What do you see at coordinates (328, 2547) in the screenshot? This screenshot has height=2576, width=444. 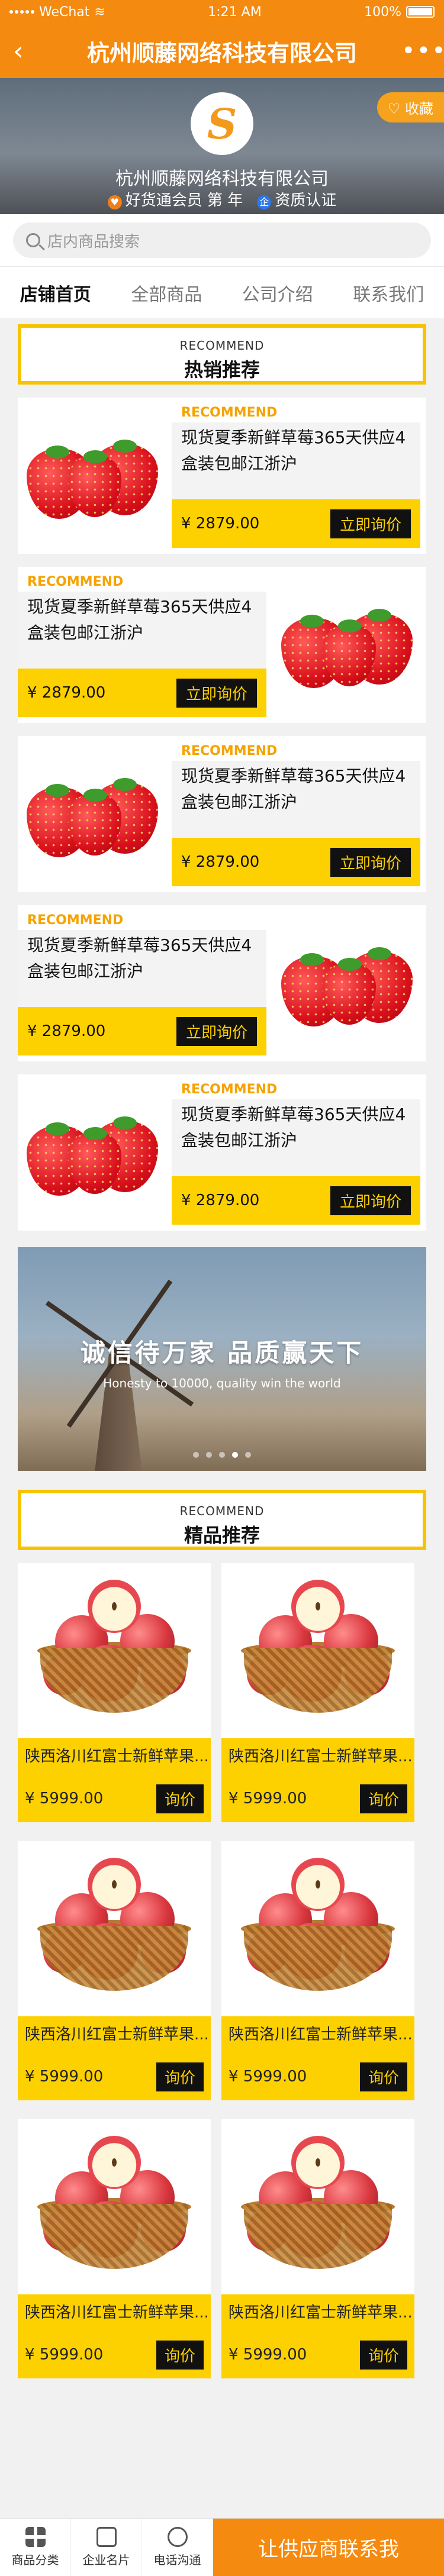 I see `contact-supplier-button: 让供应商联系我` at bounding box center [328, 2547].